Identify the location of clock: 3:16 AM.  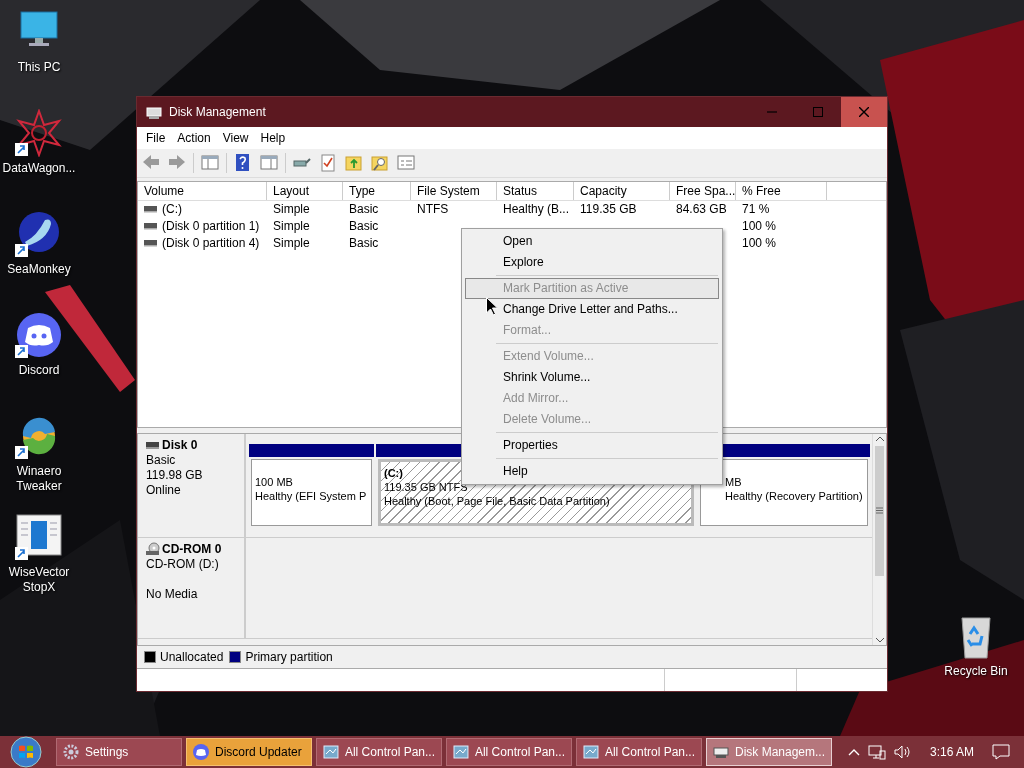
(951, 752).